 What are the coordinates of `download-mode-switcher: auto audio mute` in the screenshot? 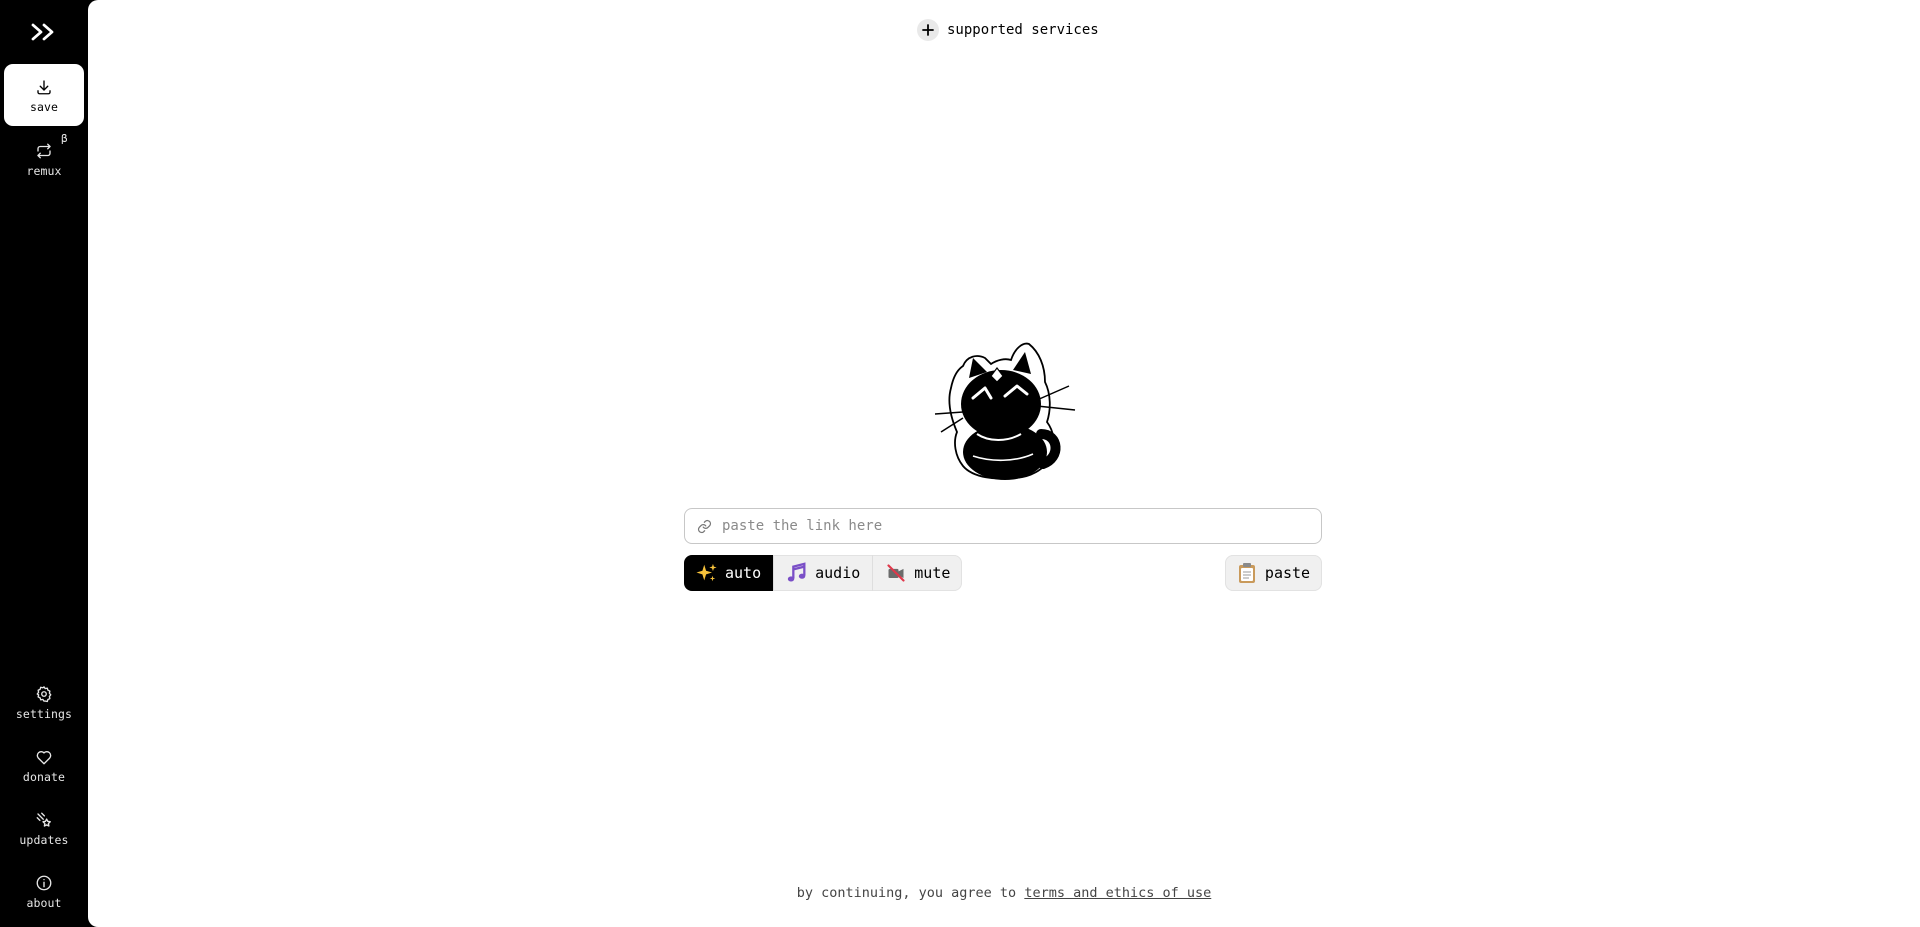 It's located at (823, 573).